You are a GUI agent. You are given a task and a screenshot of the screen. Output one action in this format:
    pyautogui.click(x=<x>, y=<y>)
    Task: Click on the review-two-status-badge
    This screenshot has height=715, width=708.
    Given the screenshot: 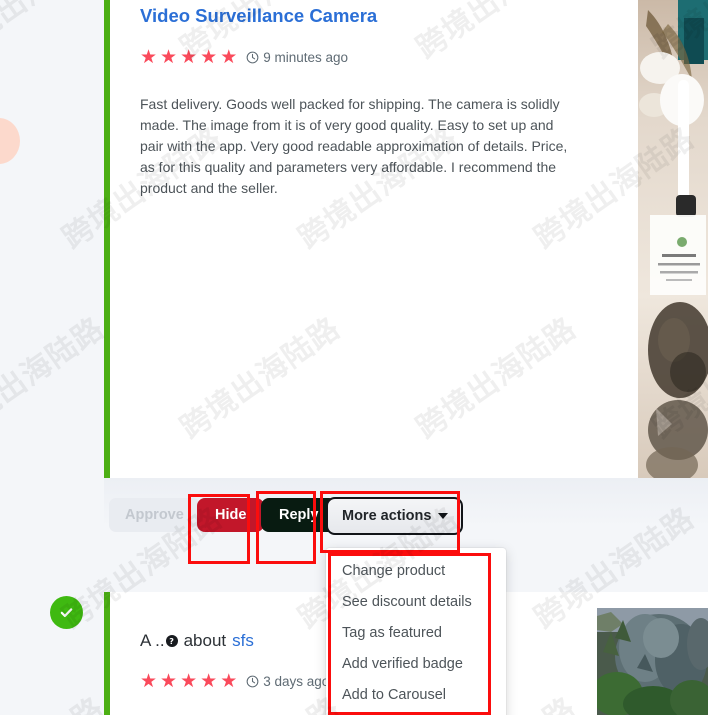 What is the action you would take?
    pyautogui.click(x=66, y=612)
    